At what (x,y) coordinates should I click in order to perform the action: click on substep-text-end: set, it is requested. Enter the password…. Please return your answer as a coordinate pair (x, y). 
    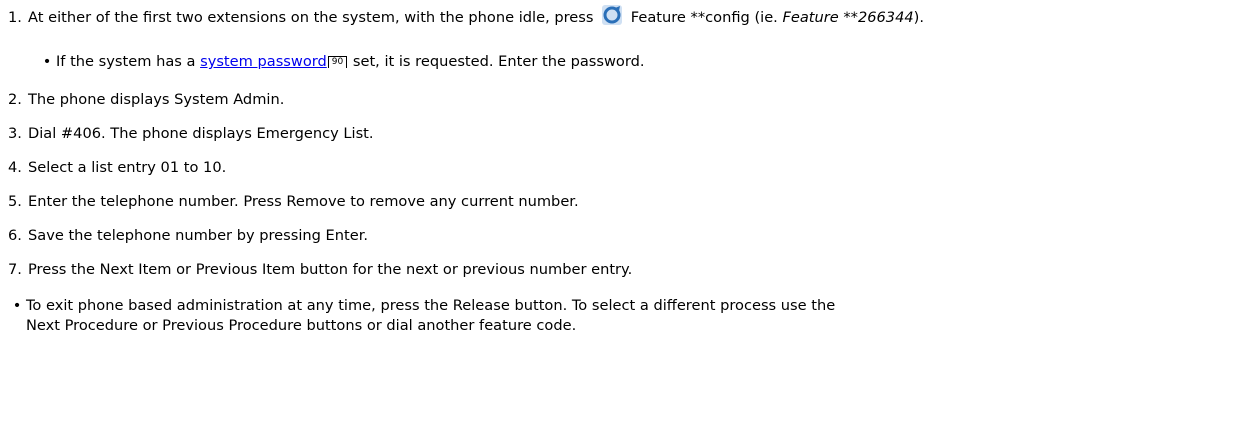
    Looking at the image, I should click on (498, 61).